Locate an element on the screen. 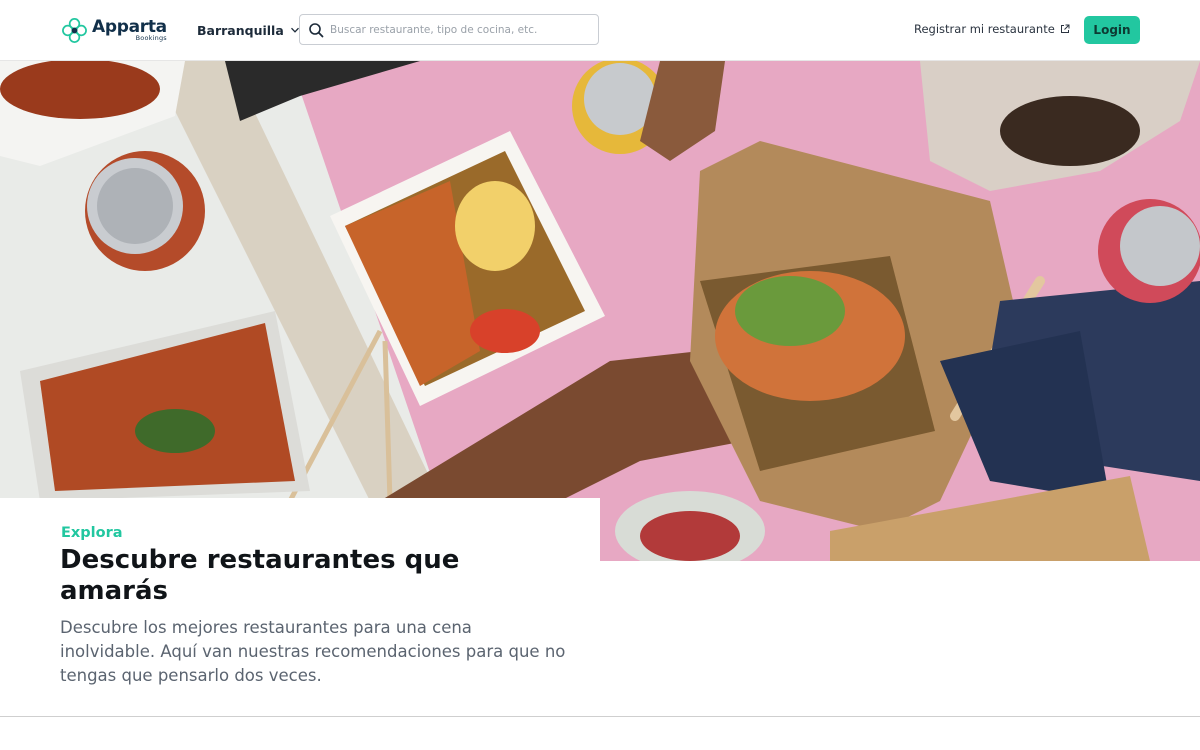  external-link-icon is located at coordinates (1065, 28).